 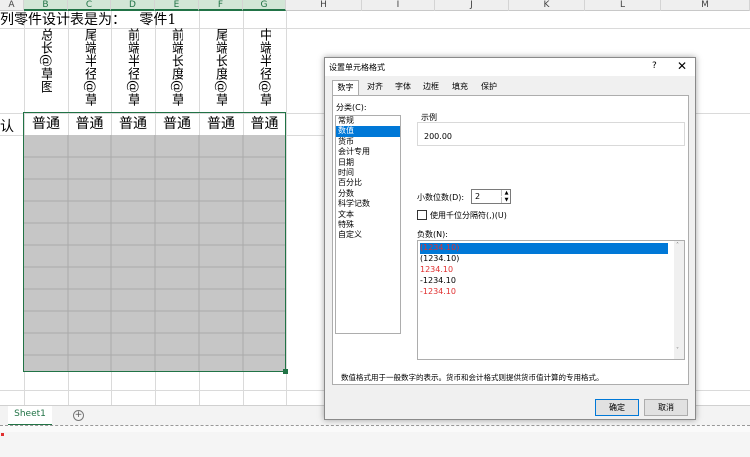 I want to click on column-header-k: K, so click(x=547, y=5).